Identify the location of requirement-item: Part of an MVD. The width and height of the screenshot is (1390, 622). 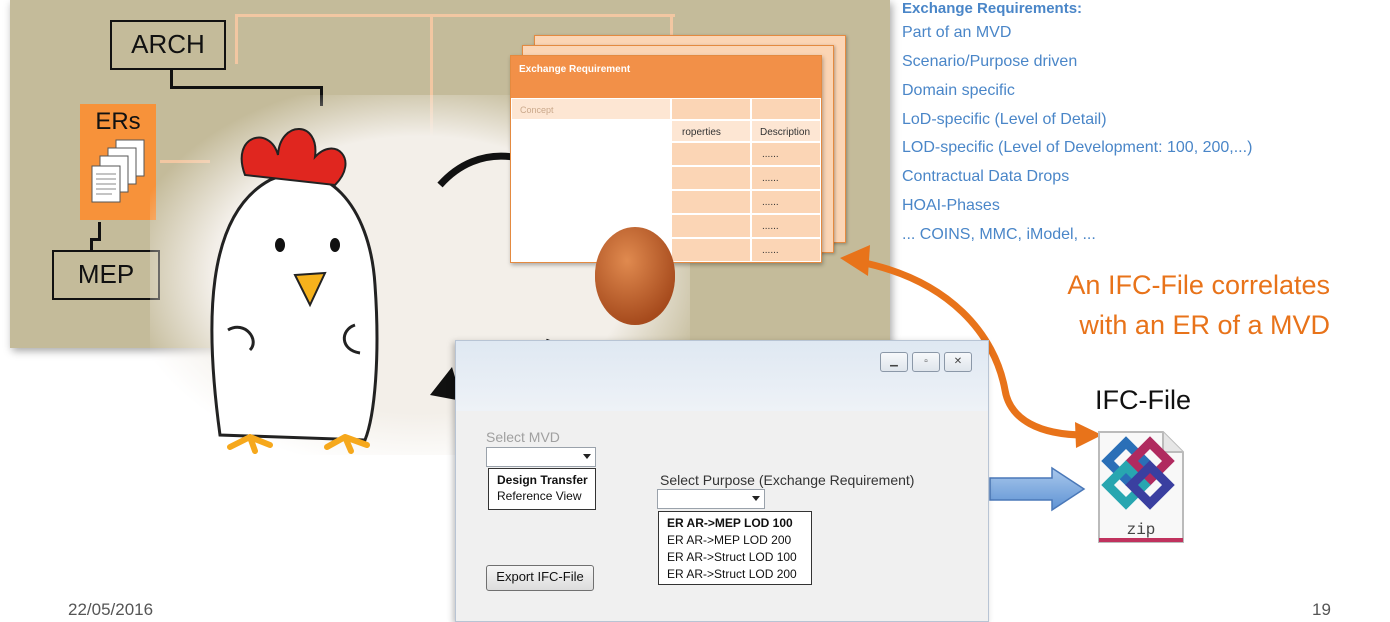
(957, 32).